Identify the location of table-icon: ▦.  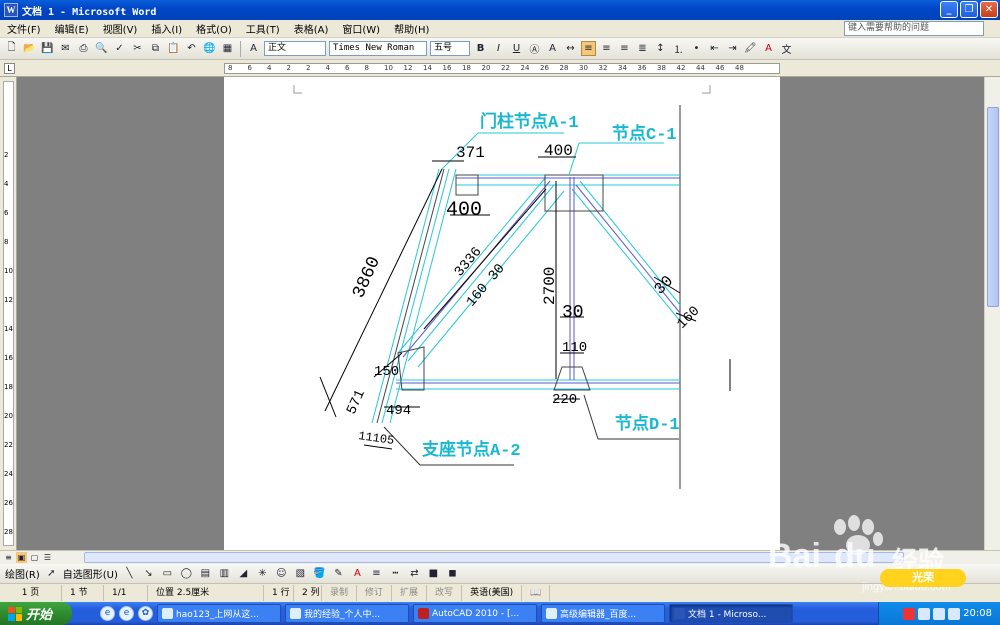
(227, 48).